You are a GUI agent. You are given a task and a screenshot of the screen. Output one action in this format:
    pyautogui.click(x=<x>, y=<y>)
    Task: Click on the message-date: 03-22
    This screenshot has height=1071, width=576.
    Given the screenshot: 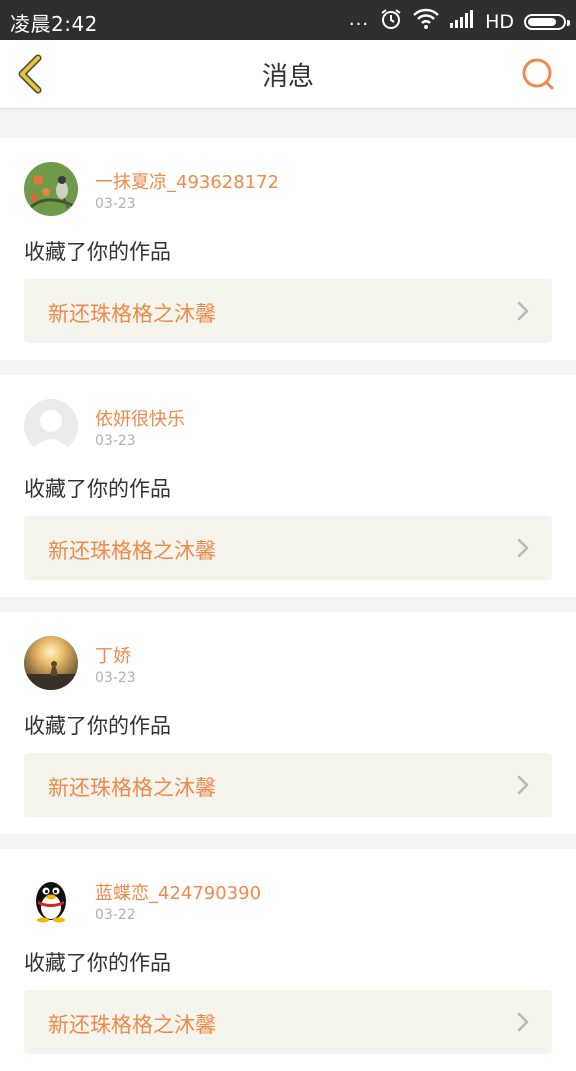 What is the action you would take?
    pyautogui.click(x=115, y=915)
    